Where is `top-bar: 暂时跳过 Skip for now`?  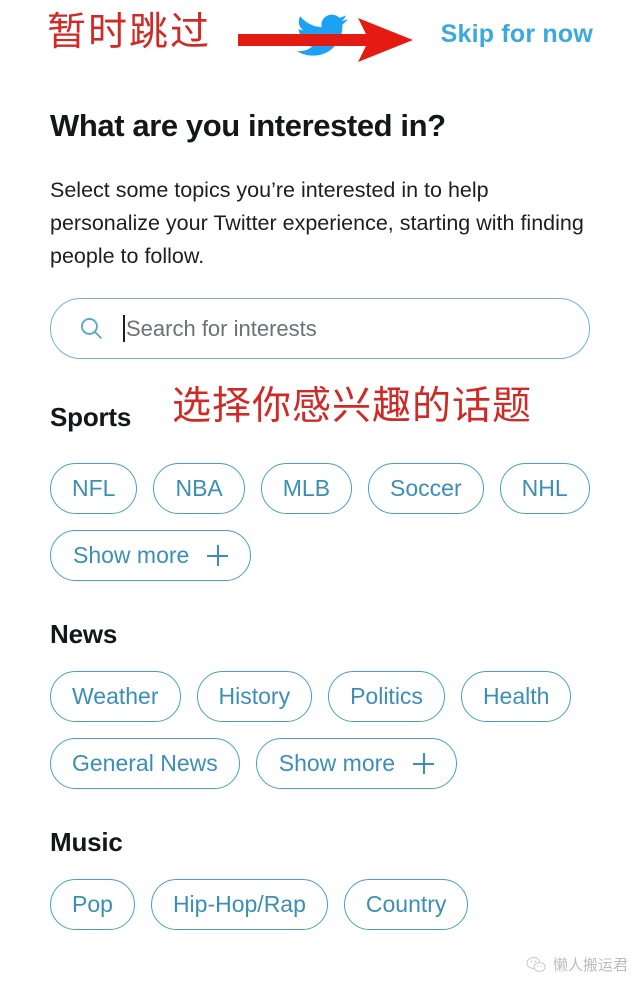 top-bar: 暂时跳过 Skip for now is located at coordinates (320, 41).